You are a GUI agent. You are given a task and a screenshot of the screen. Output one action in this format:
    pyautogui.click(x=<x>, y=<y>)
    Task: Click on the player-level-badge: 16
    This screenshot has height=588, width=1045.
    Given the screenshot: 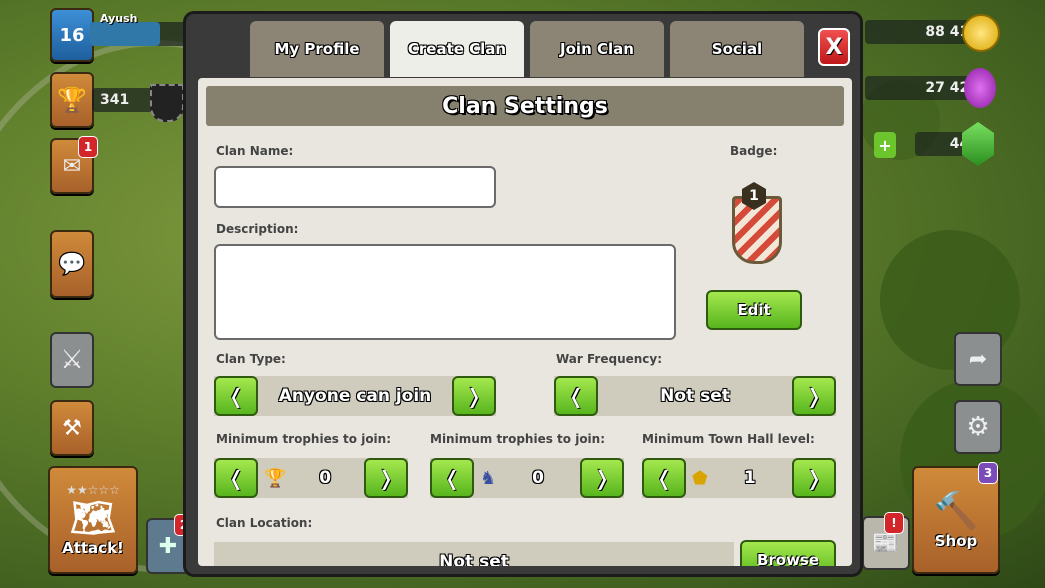 What is the action you would take?
    pyautogui.click(x=72, y=35)
    